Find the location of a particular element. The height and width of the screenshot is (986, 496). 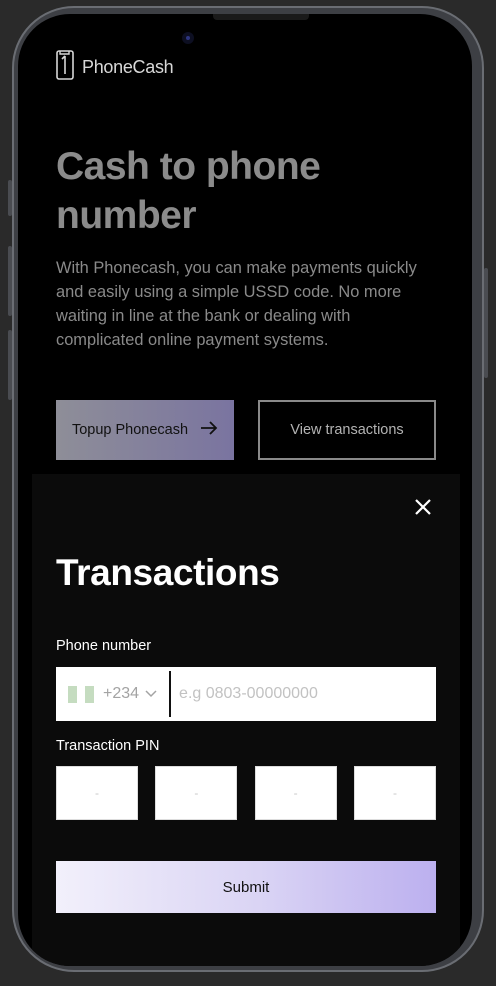

view-transactions-button: View transactions is located at coordinates (347, 430).